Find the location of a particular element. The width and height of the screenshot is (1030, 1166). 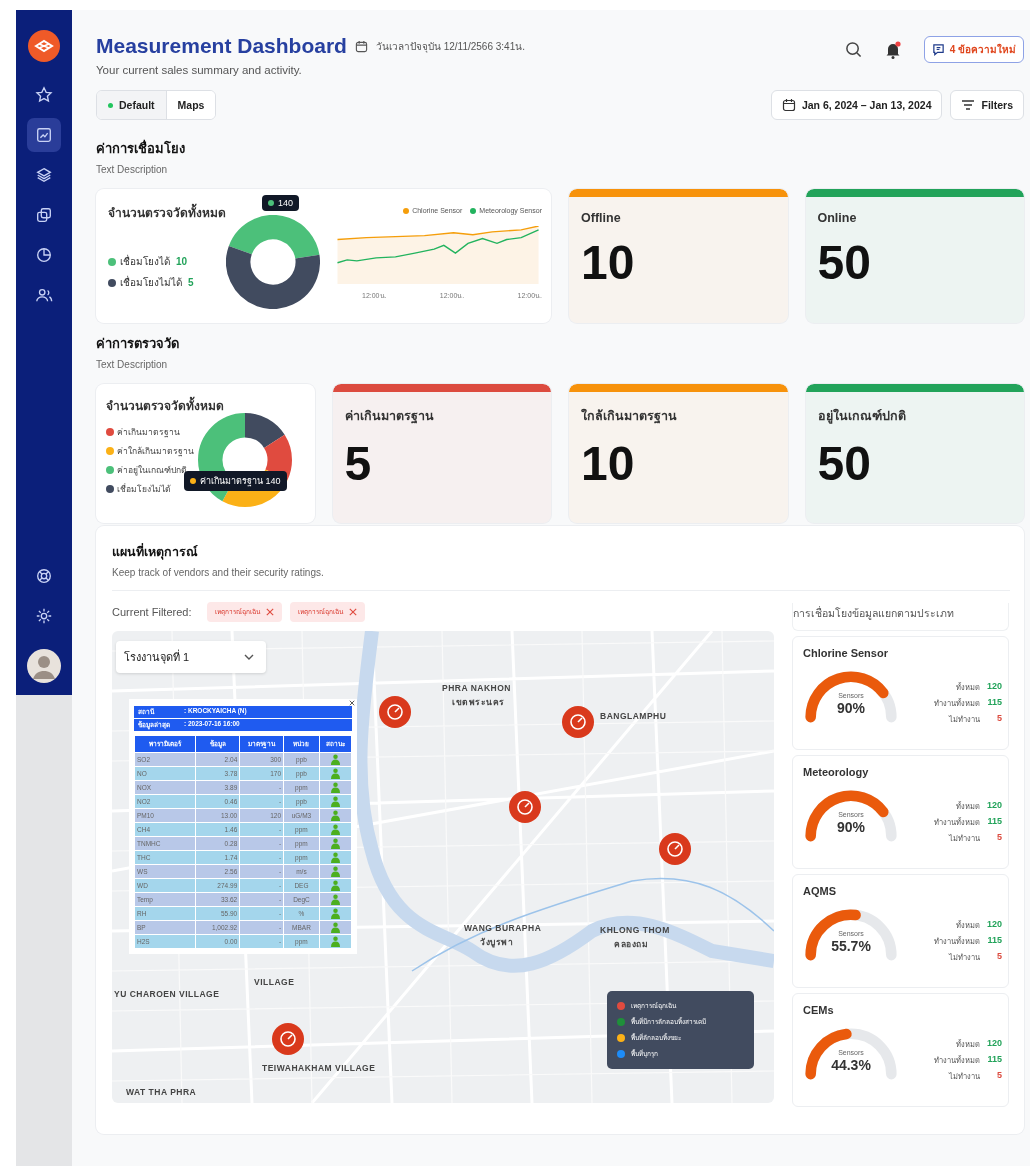

sensor-name: Meteorology is located at coordinates (836, 772).